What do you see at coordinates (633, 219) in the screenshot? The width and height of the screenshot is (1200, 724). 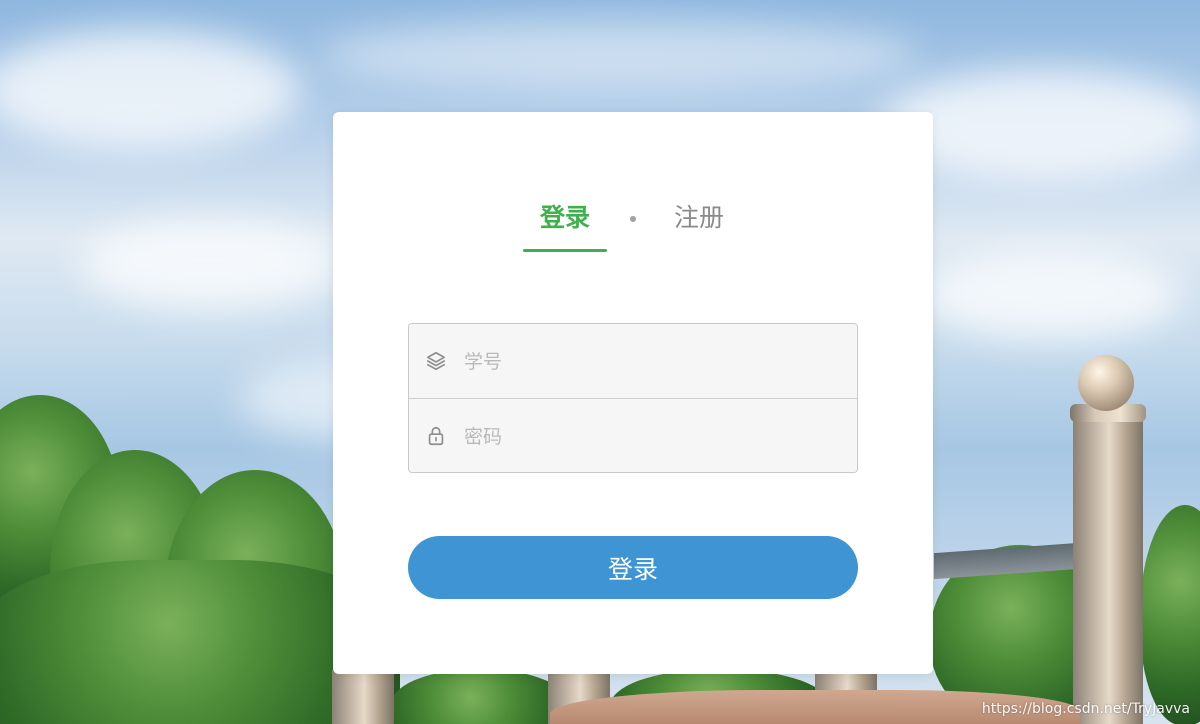 I see `tab-separator-dot` at bounding box center [633, 219].